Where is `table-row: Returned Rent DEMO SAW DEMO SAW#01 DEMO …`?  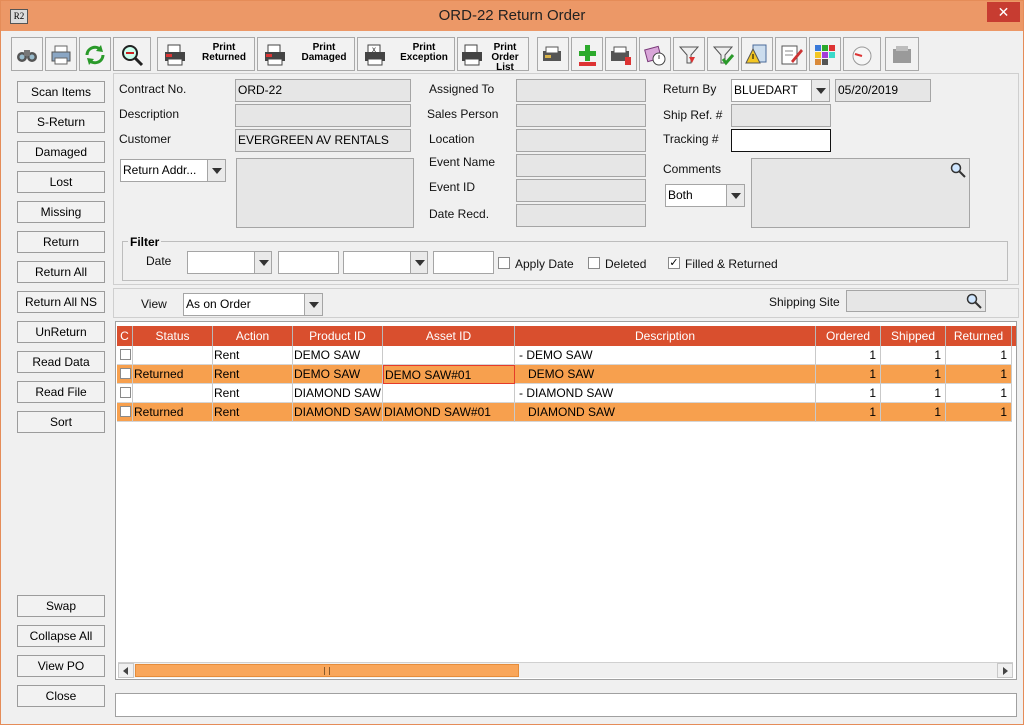
table-row: Returned Rent DEMO SAW DEMO SAW#01 DEMO … is located at coordinates (566, 374).